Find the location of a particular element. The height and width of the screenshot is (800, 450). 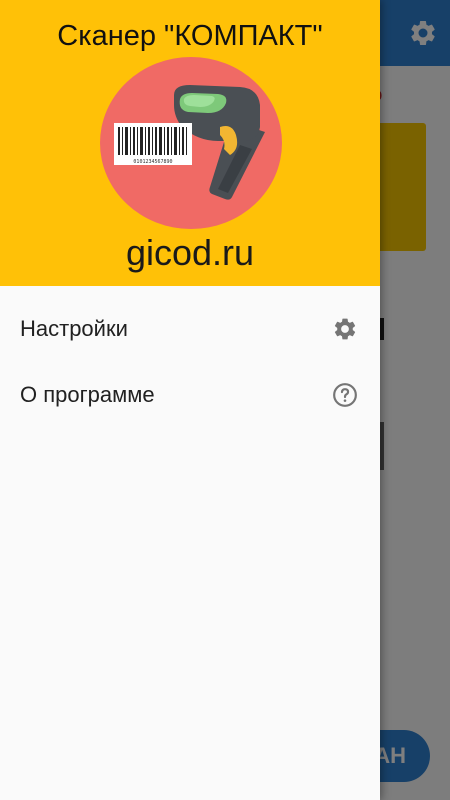

barcode-scanner-logo: 0101234567890 is located at coordinates (189, 142).